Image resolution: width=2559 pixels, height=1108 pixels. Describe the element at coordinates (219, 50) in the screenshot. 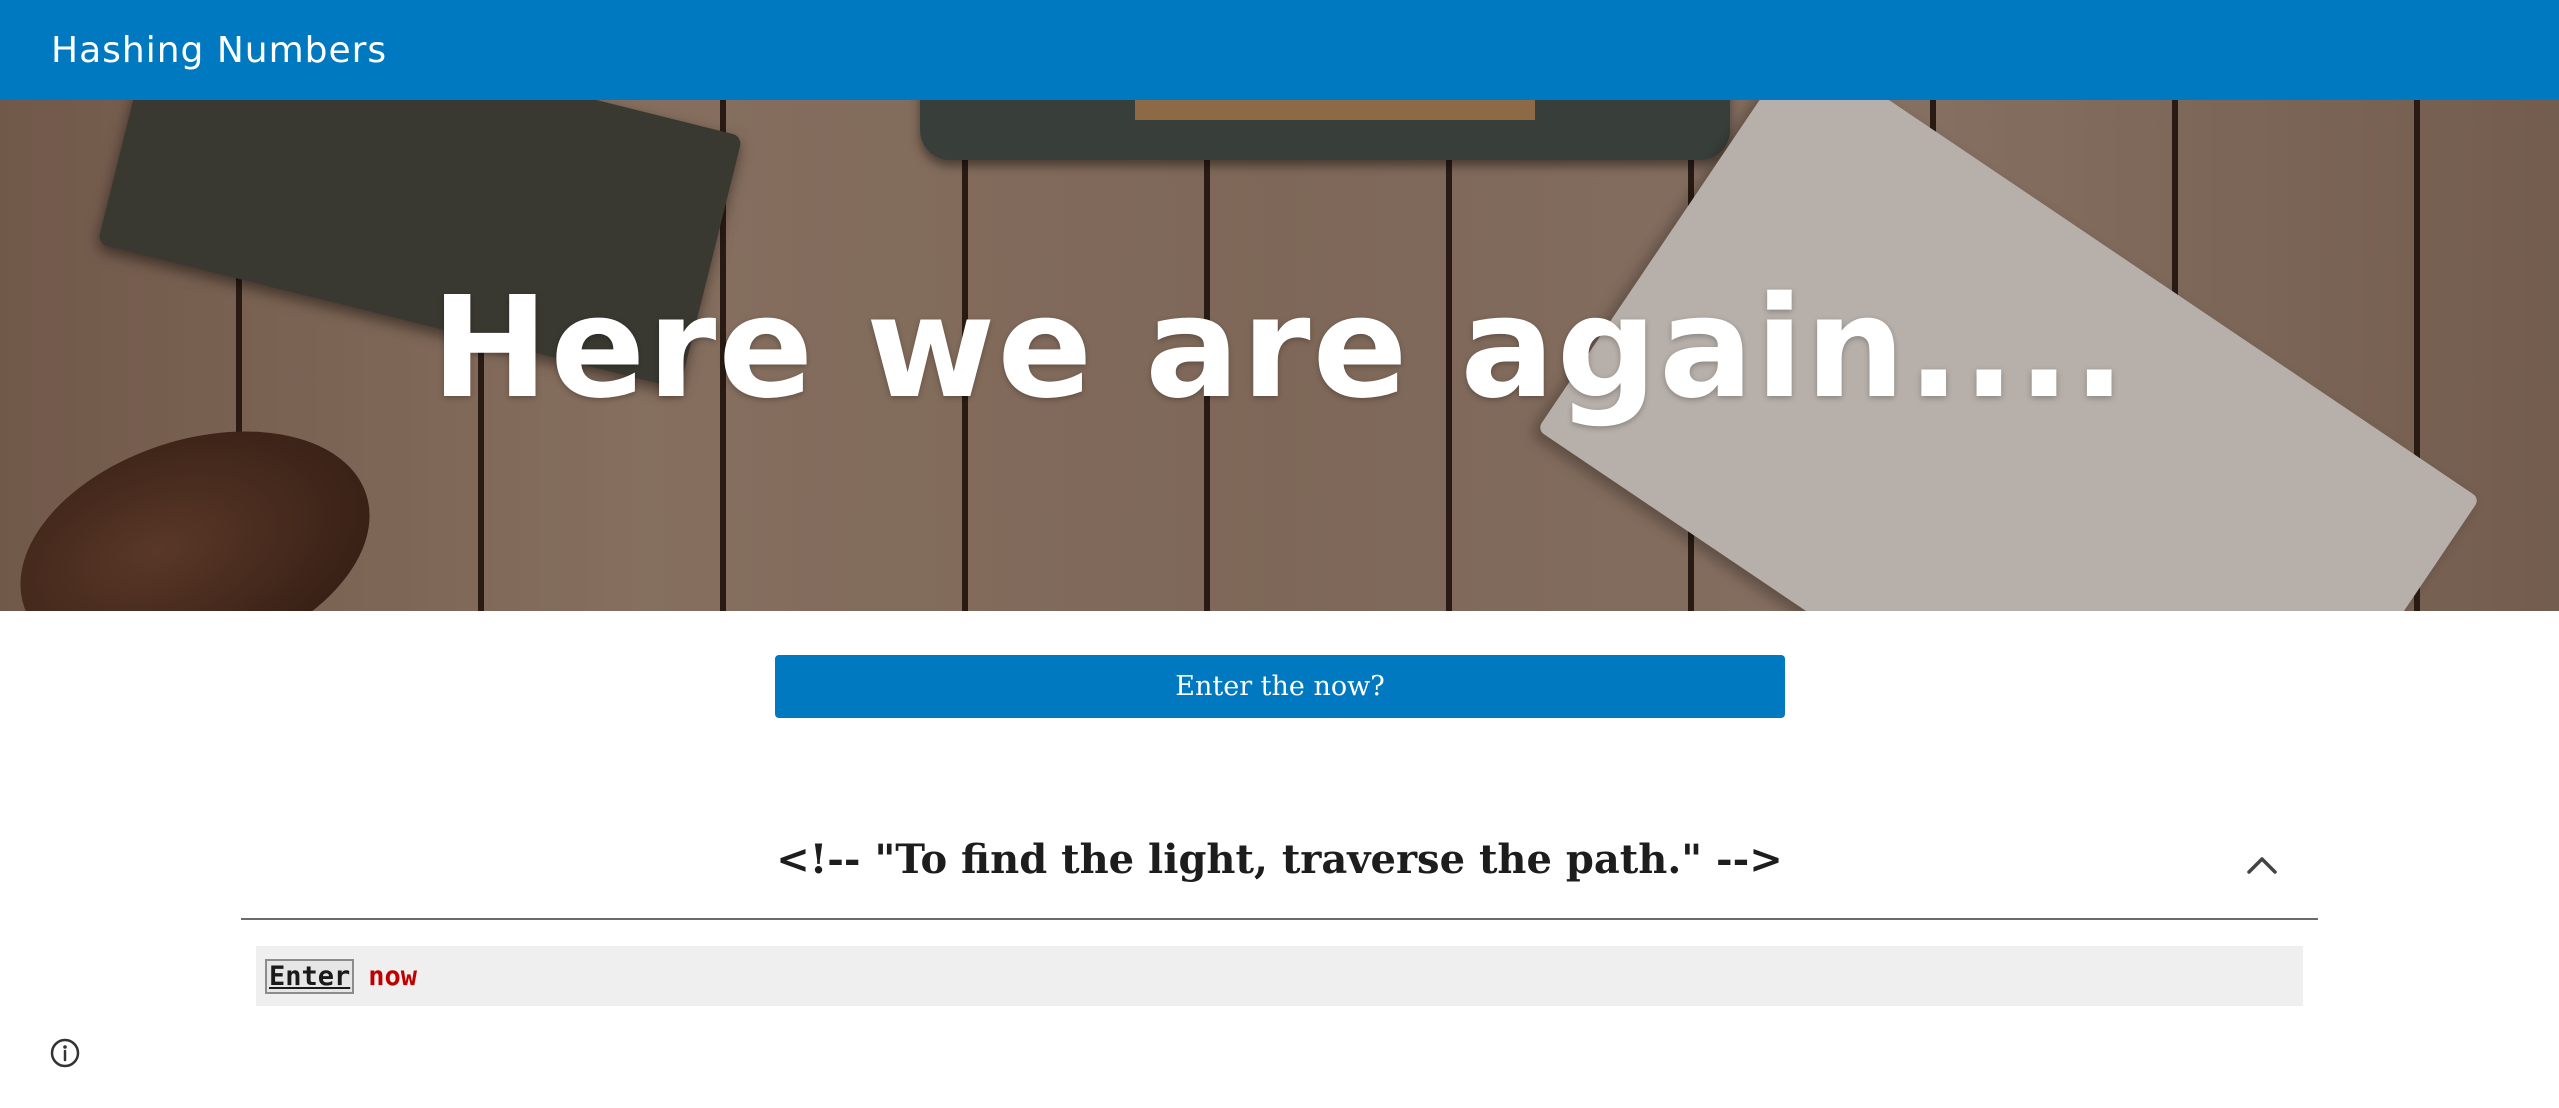

I see `site-title: Hashing Numbers` at that location.